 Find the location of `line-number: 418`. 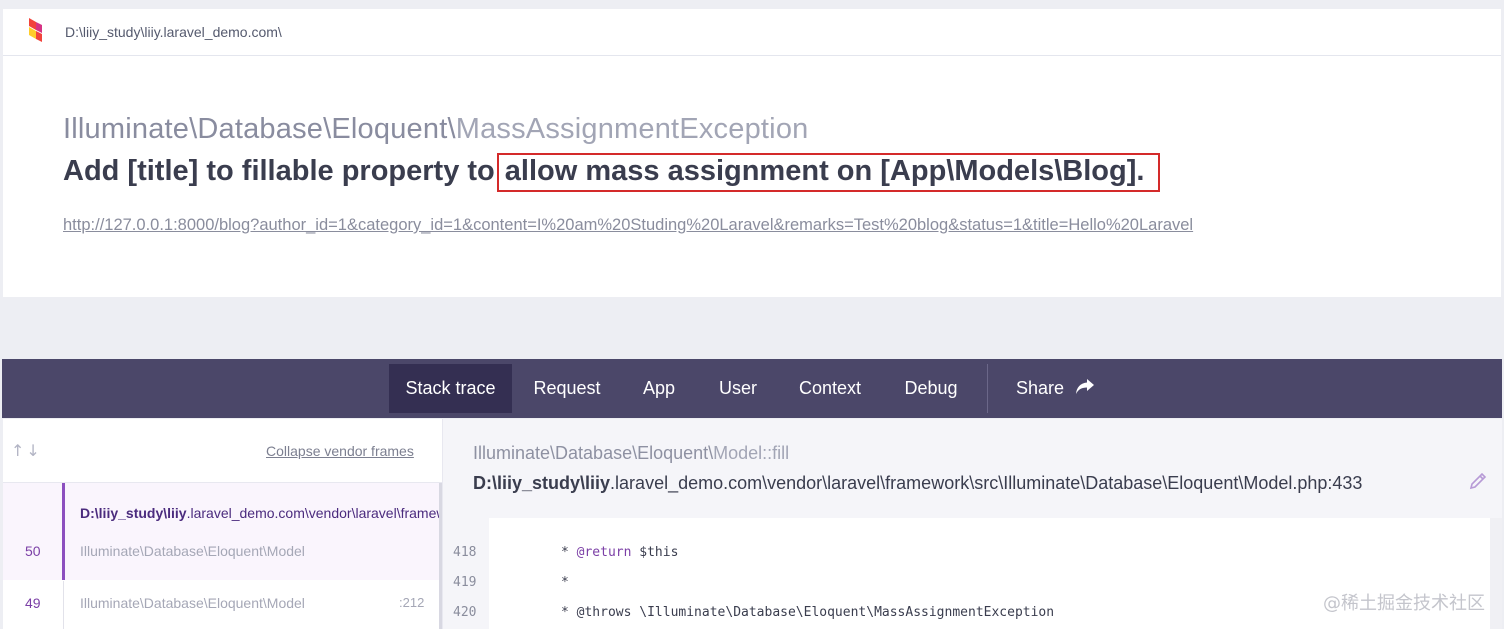

line-number: 418 is located at coordinates (465, 552).